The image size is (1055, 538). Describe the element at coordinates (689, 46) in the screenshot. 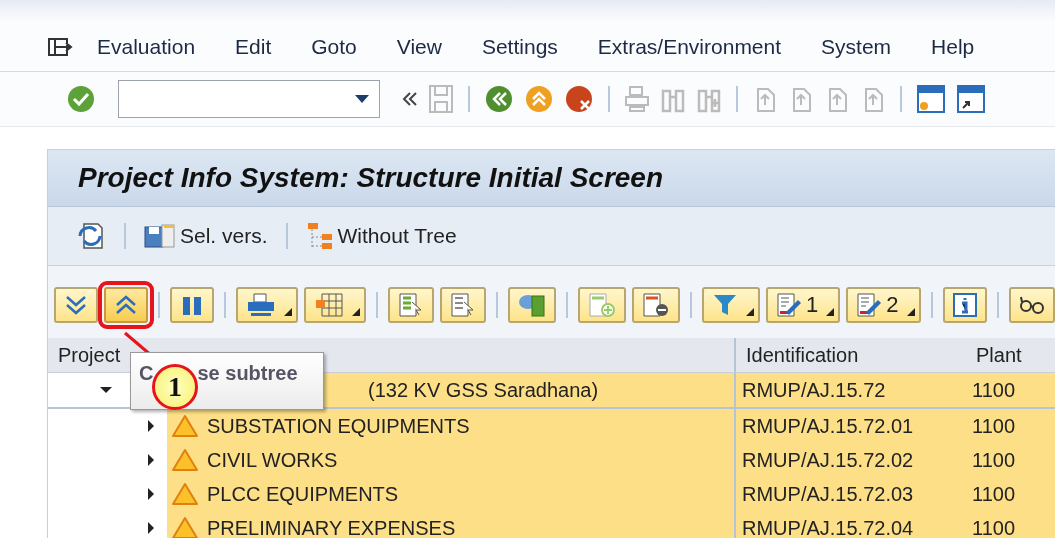

I see `menu-item: Extras/Environment` at that location.